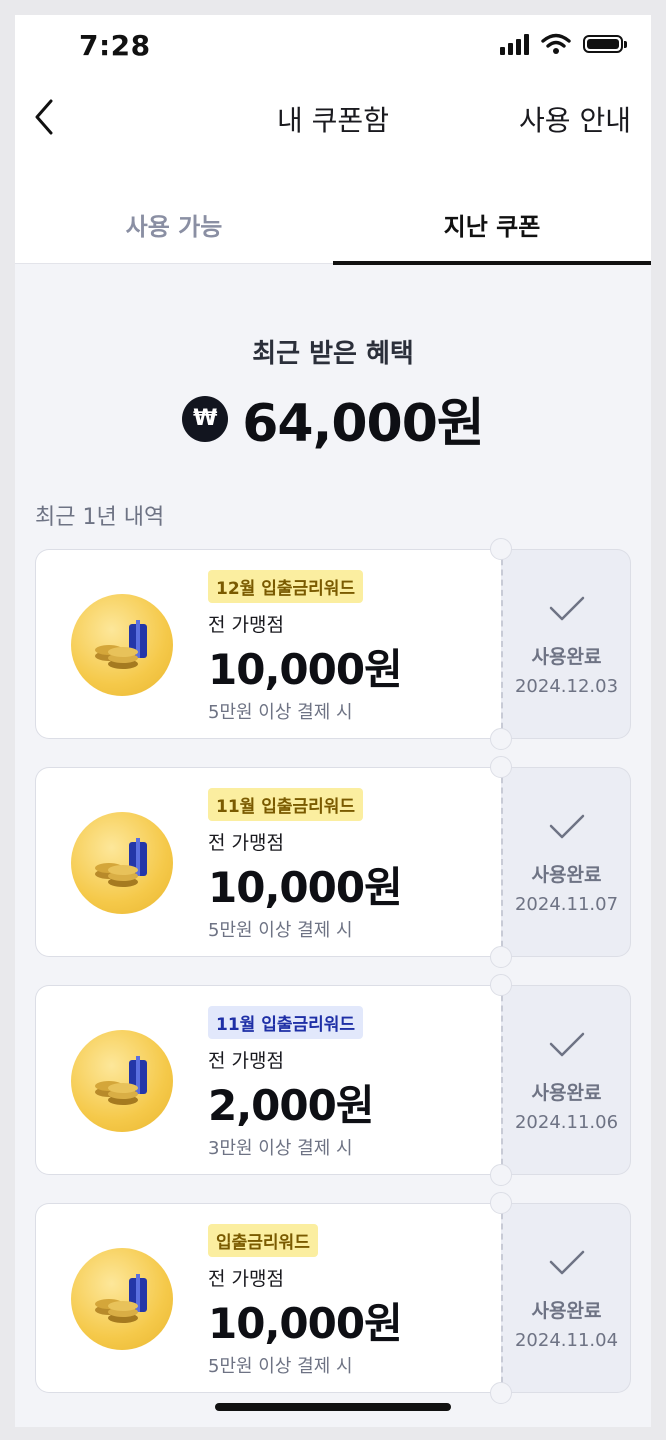 This screenshot has width=666, height=1440. What do you see at coordinates (263, 1240) in the screenshot?
I see `coupon-badge: 입출금리워드` at bounding box center [263, 1240].